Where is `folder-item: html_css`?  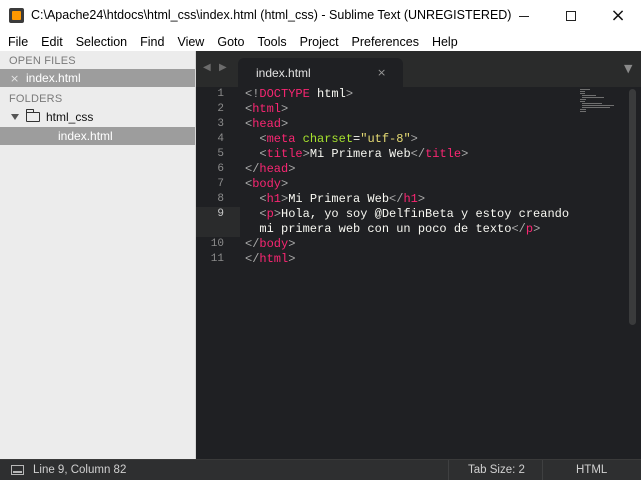 folder-item: html_css is located at coordinates (97, 117).